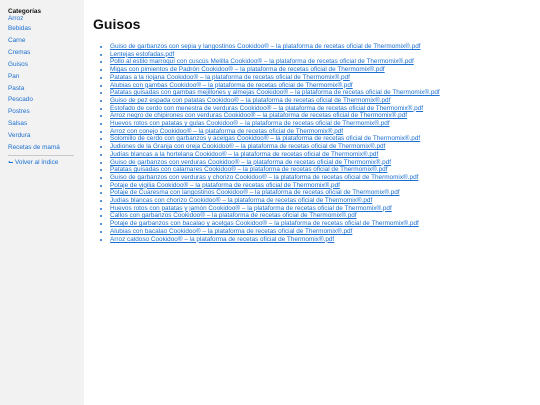  Describe the element at coordinates (46, 124) in the screenshot. I see `sidebar-item-salsas: Salsas` at that location.